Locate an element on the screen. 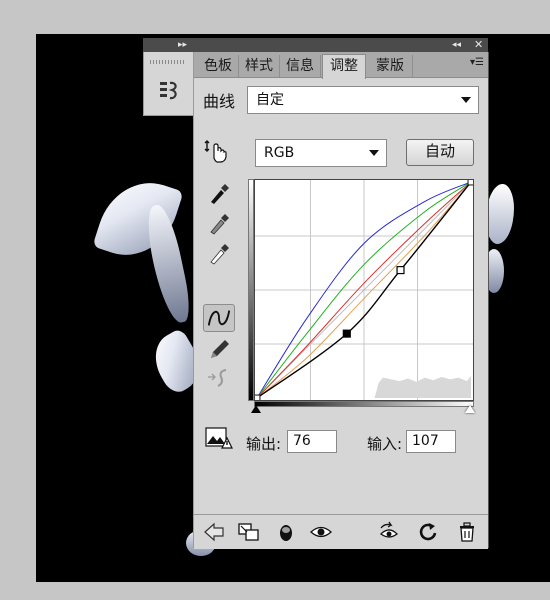 The image size is (550, 600). delete-trash-icon is located at coordinates (467, 532).